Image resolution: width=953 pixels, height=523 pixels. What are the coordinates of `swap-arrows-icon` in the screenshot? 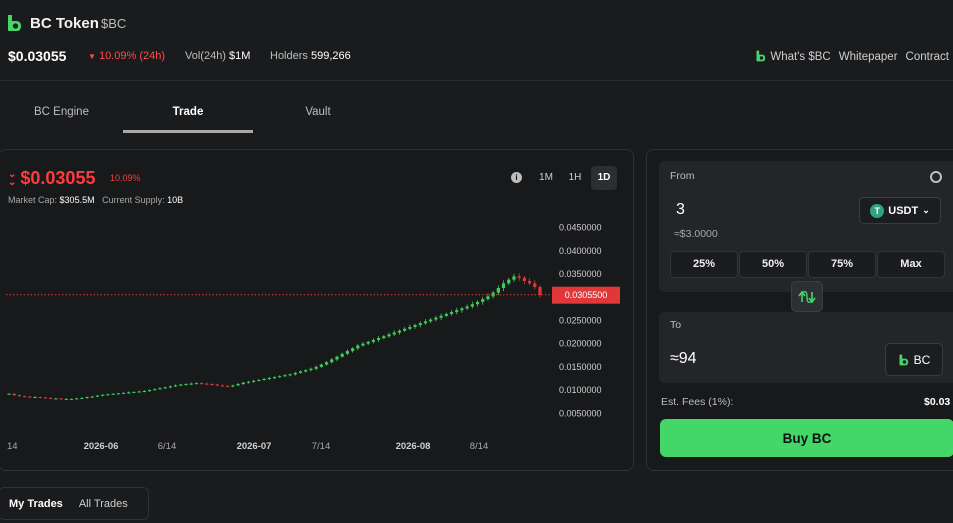 It's located at (807, 296).